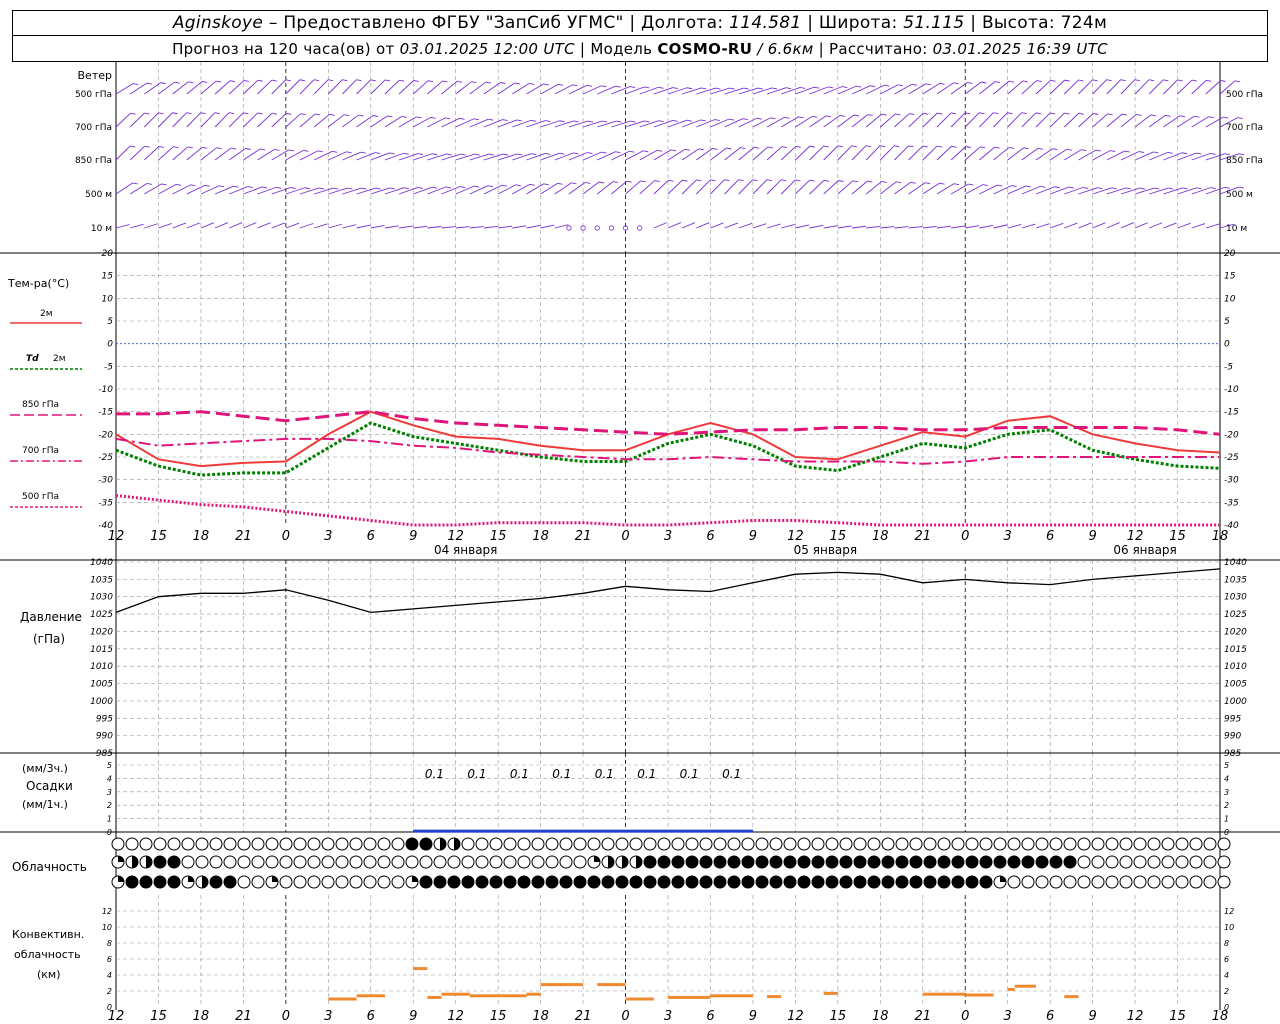  Describe the element at coordinates (109, 991) in the screenshot. I see `conv-tick-left: 2` at that location.